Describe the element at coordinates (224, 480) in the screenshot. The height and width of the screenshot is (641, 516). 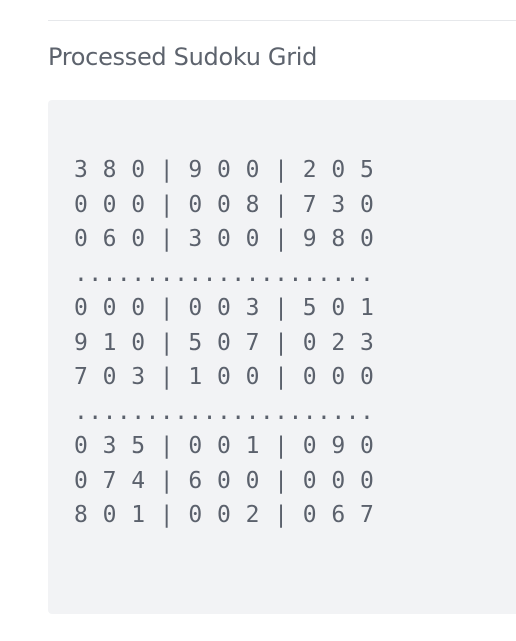
I see `grid-line: 0 7 4 | 6 0 0 | 0 0 0` at that location.